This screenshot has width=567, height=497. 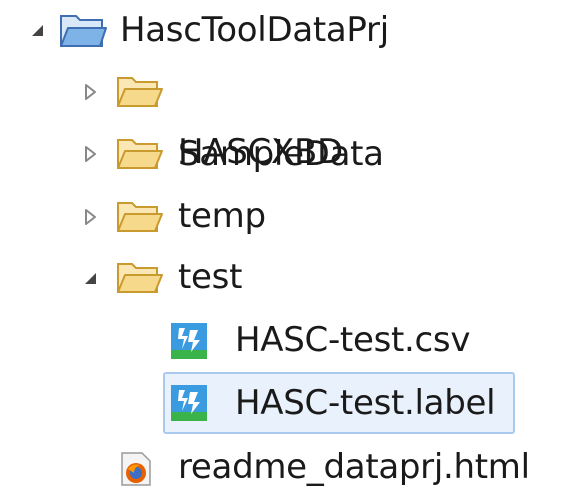 I want to click on project-folder-icon, so click(x=83, y=30).